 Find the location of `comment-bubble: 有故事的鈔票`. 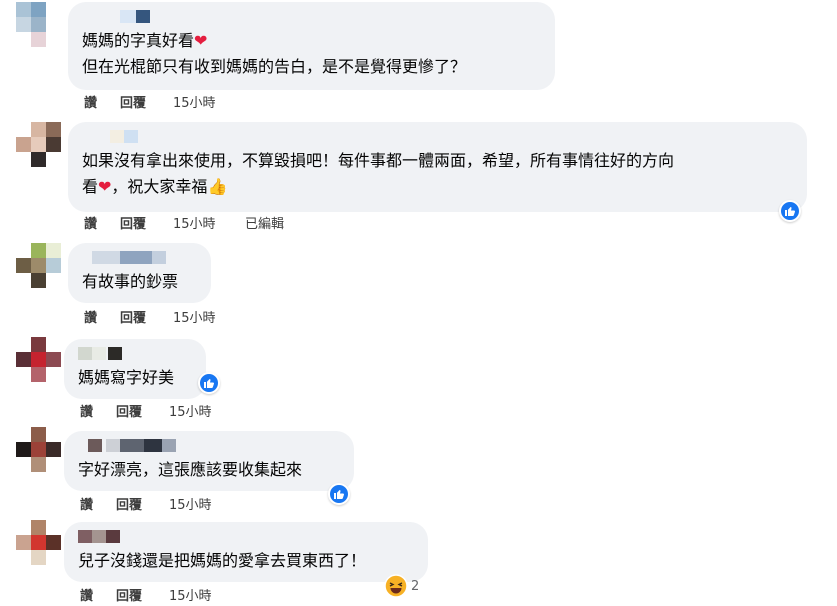

comment-bubble: 有故事的鈔票 is located at coordinates (139, 273).